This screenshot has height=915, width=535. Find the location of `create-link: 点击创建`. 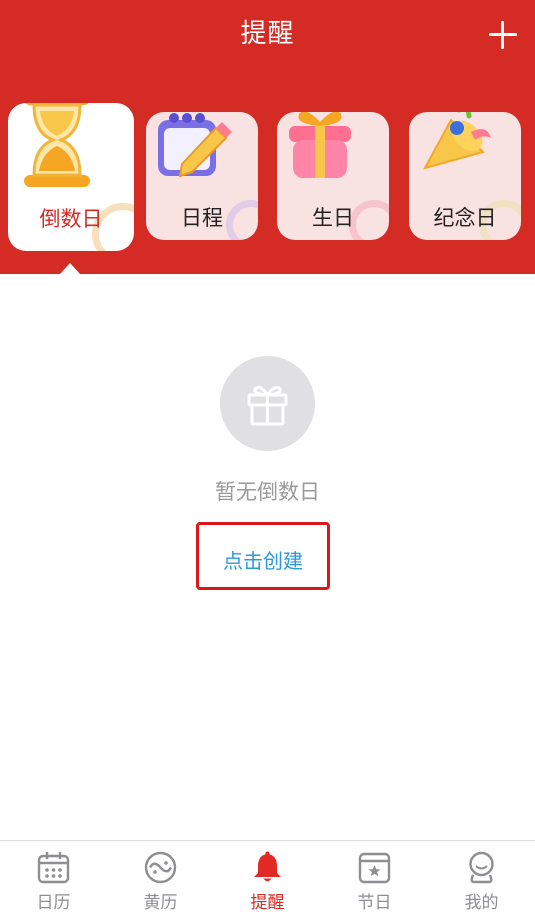

create-link: 点击创建 is located at coordinates (263, 559).